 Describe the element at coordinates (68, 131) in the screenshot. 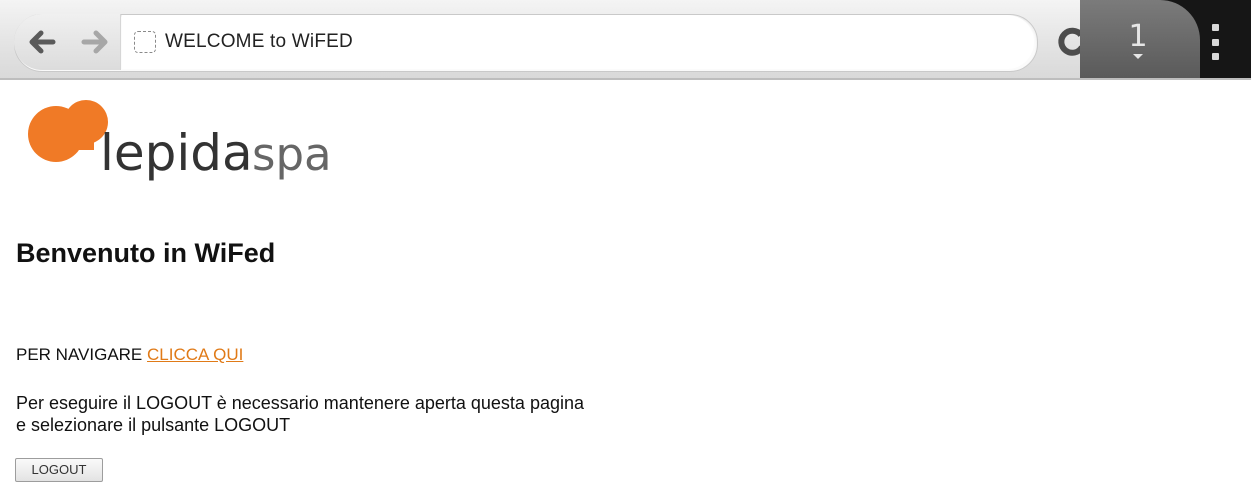

I see `logo-blob-icon` at that location.